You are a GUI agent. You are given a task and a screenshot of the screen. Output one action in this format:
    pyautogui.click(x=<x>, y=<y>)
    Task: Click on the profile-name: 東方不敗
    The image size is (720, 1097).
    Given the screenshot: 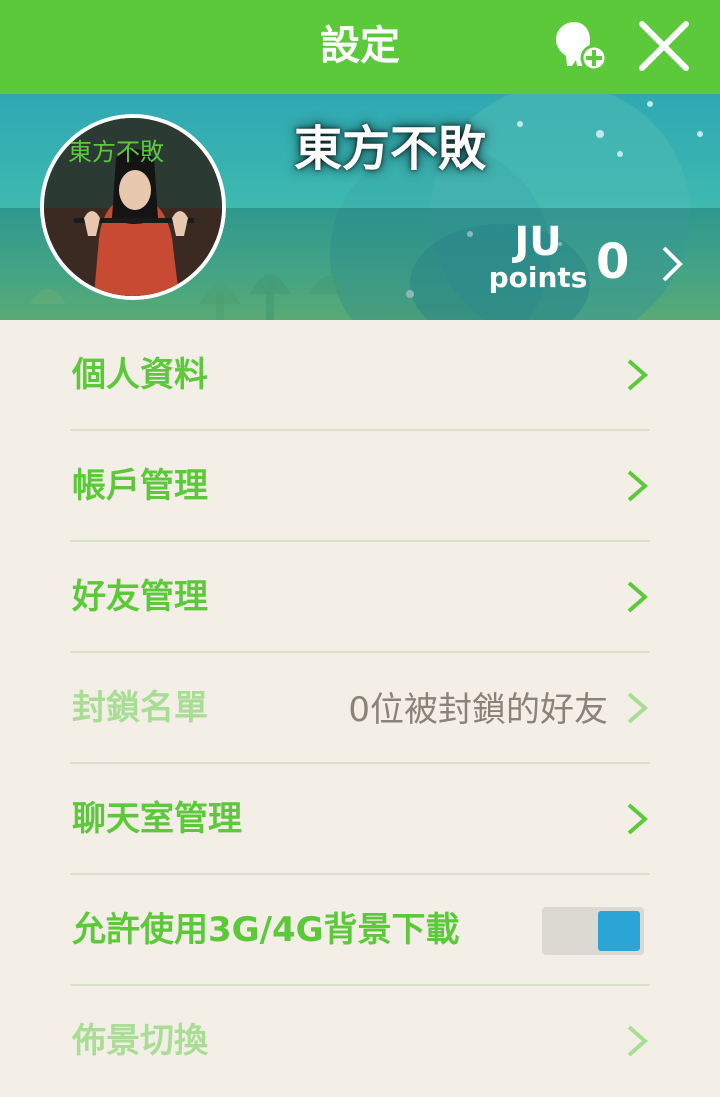 What is the action you would take?
    pyautogui.click(x=389, y=149)
    